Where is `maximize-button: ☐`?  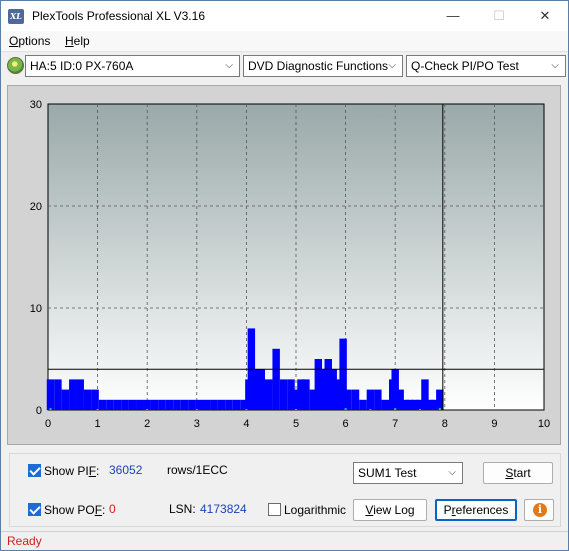
maximize-button: ☐ is located at coordinates (499, 16).